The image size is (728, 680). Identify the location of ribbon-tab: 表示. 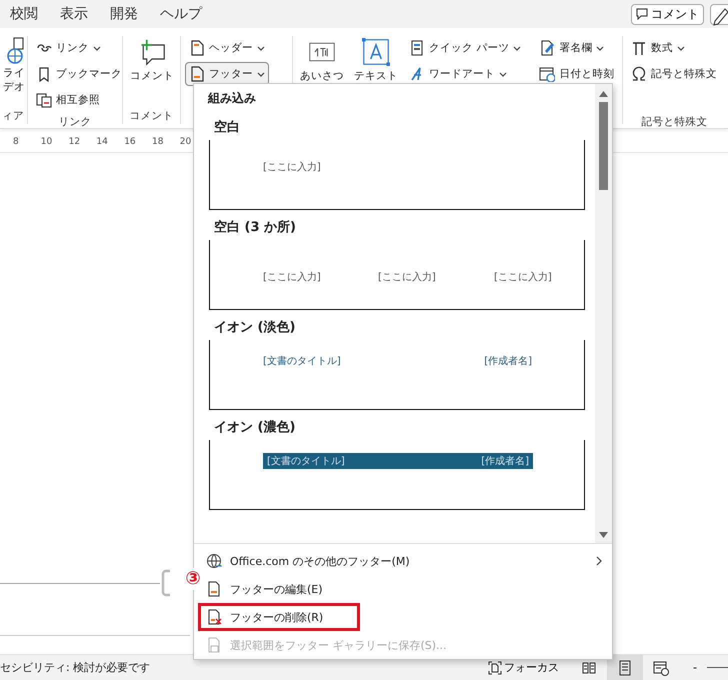
(80, 14).